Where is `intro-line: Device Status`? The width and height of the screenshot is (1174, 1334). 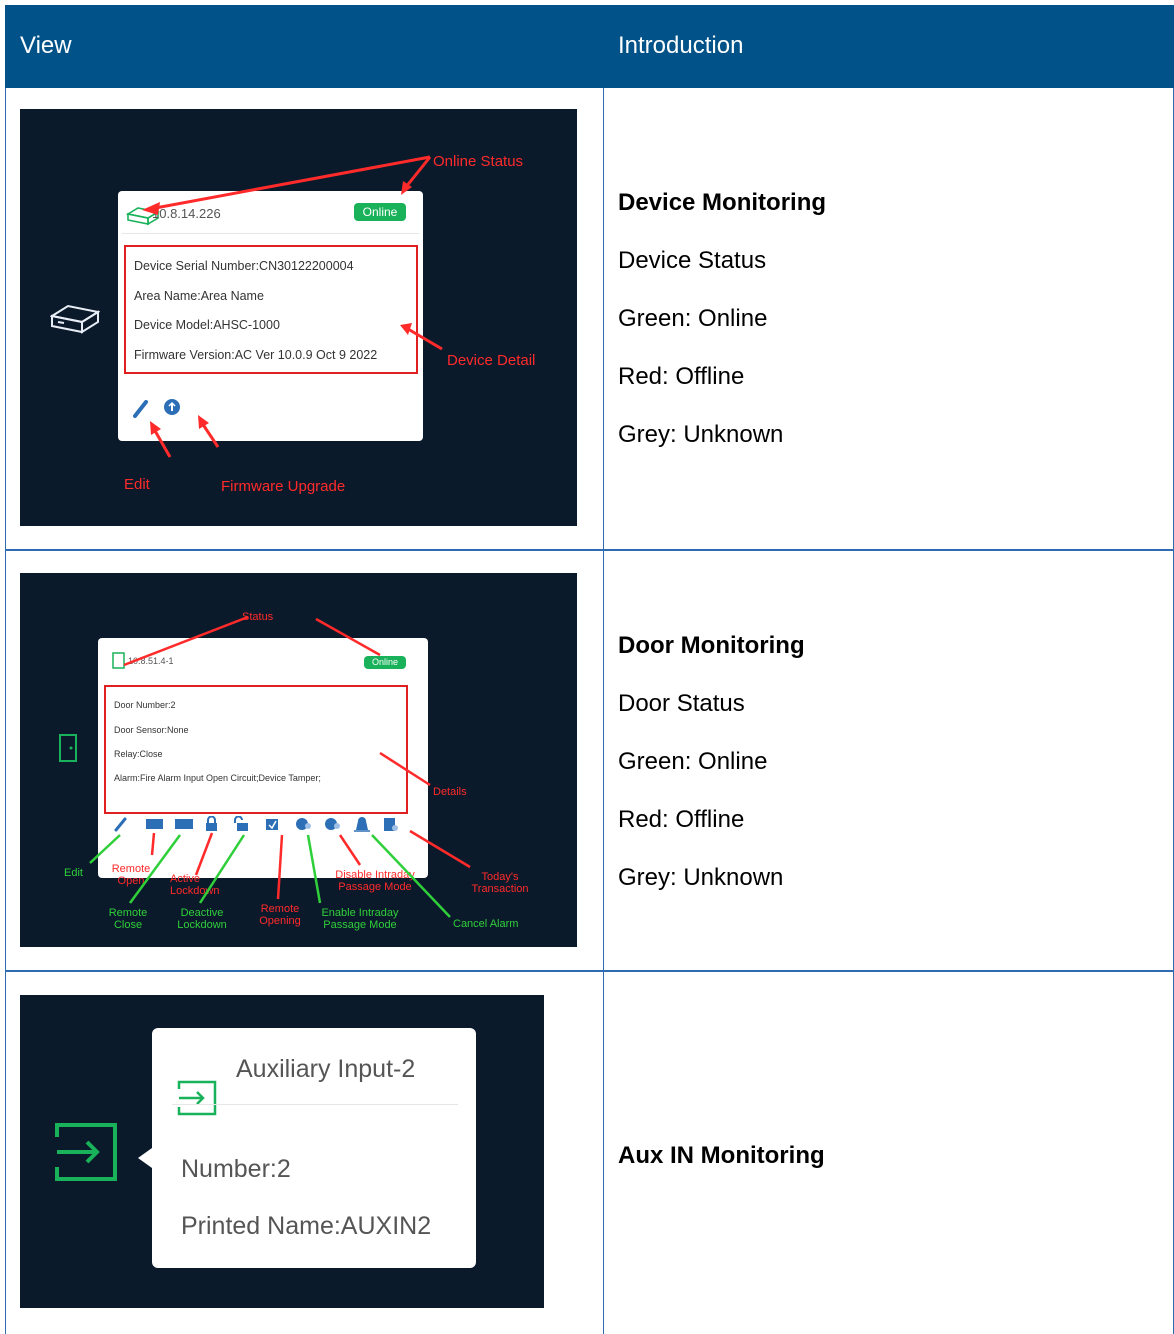
intro-line: Device Status is located at coordinates (692, 260).